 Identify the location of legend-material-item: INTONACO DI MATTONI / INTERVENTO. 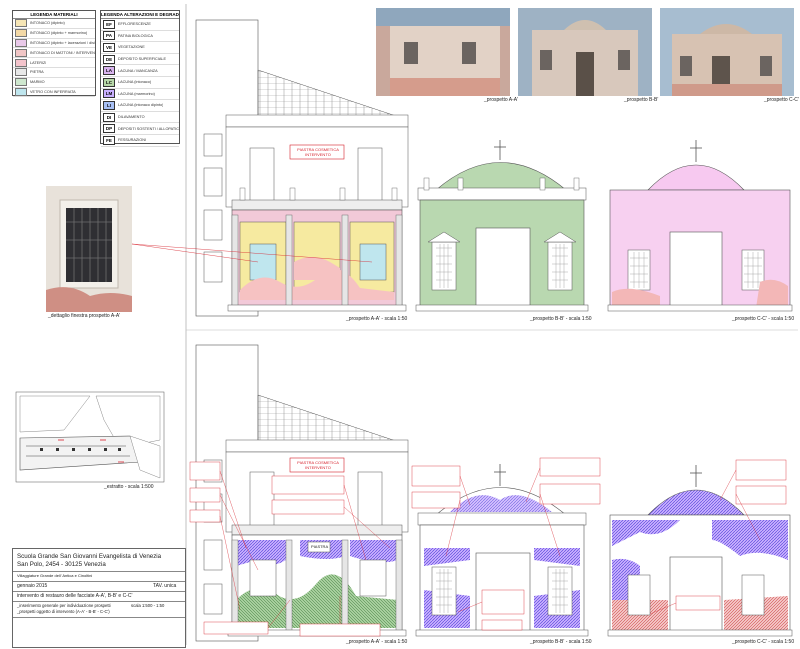
(54, 53).